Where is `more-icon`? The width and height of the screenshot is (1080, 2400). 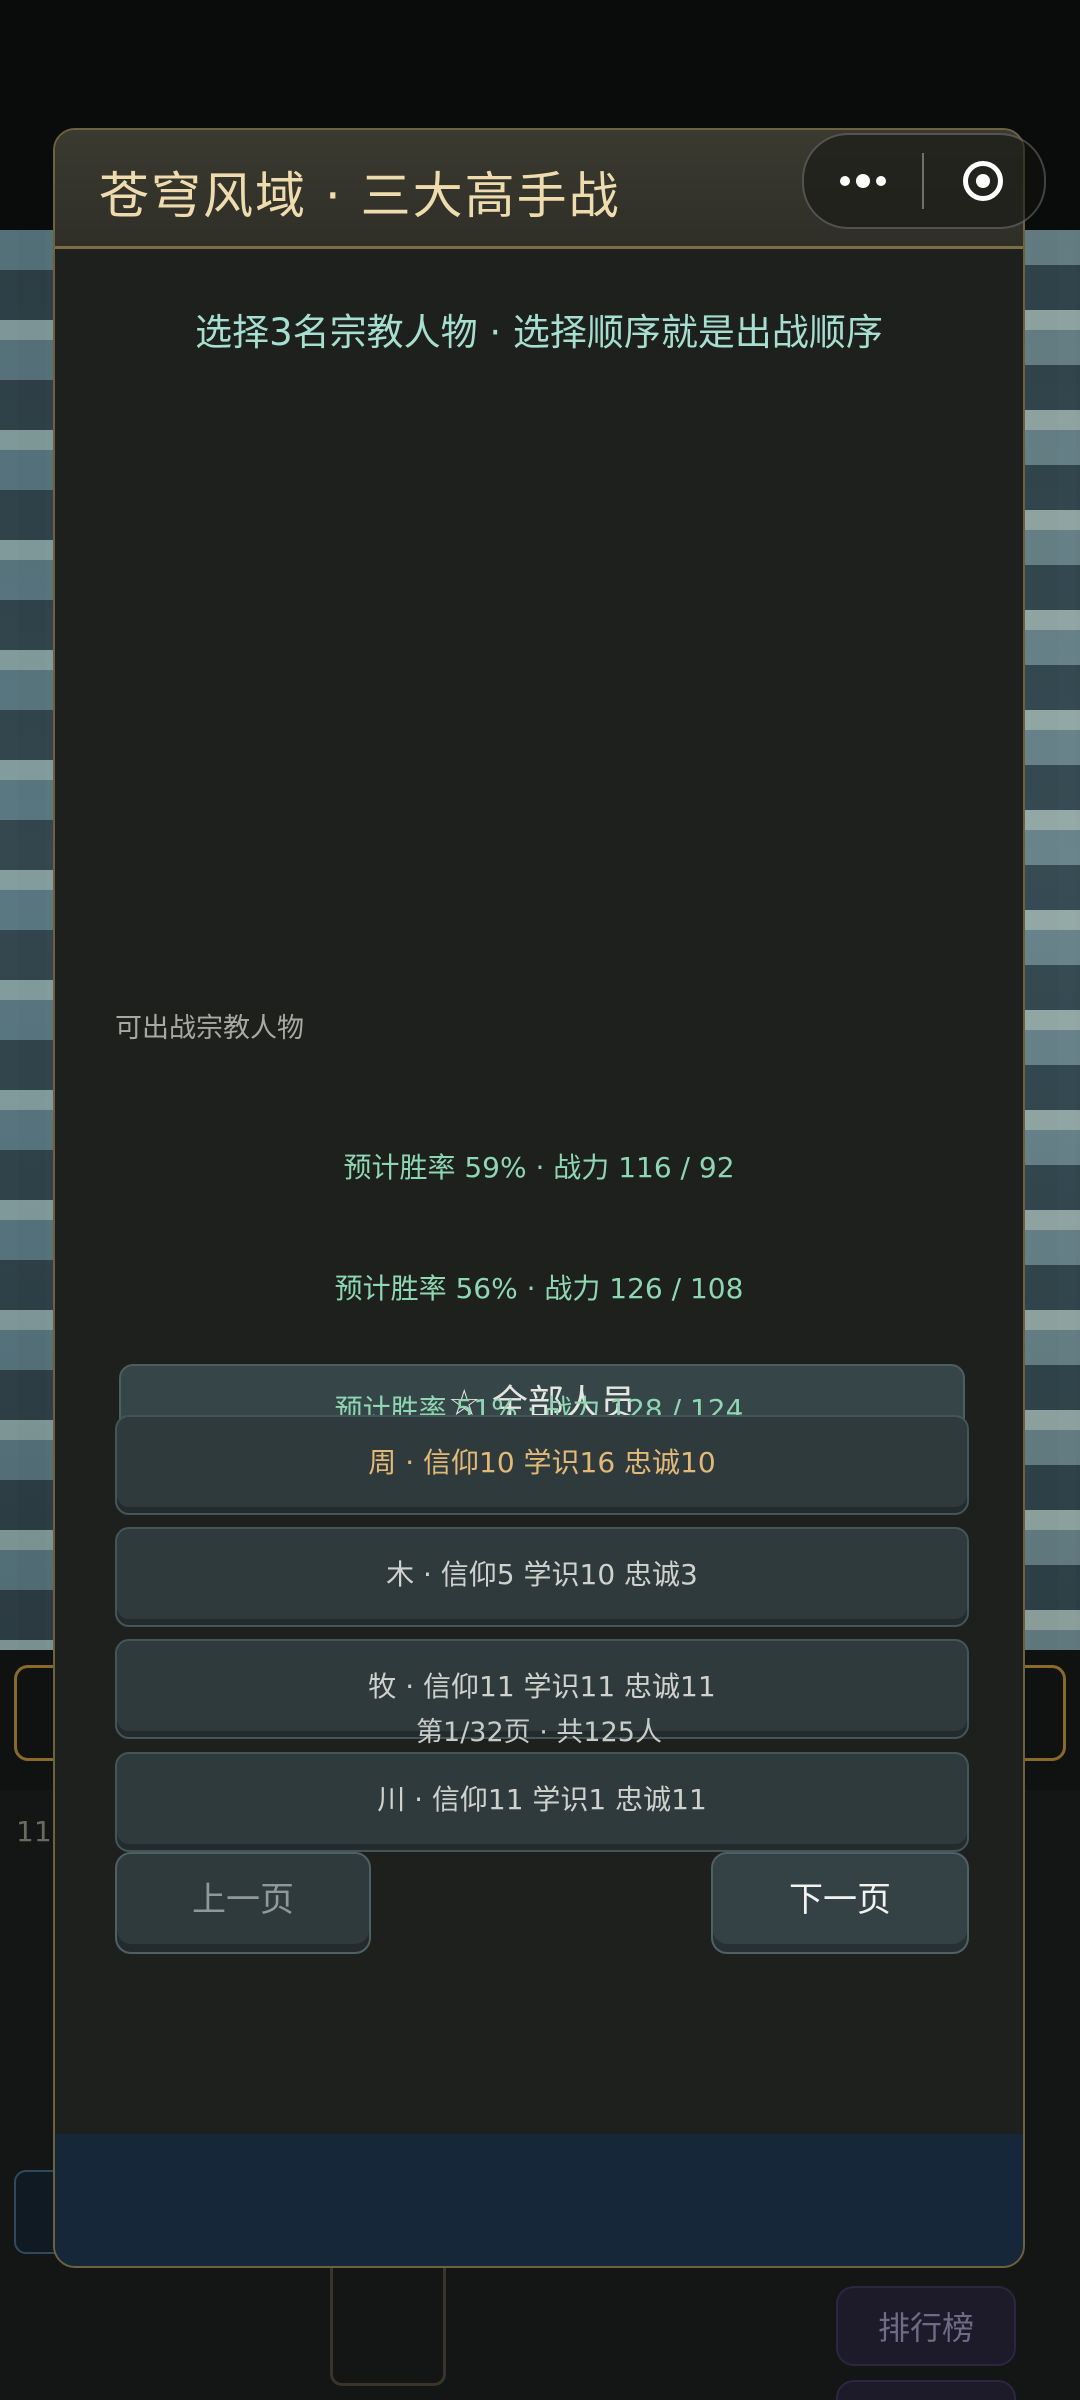
more-icon is located at coordinates (863, 181).